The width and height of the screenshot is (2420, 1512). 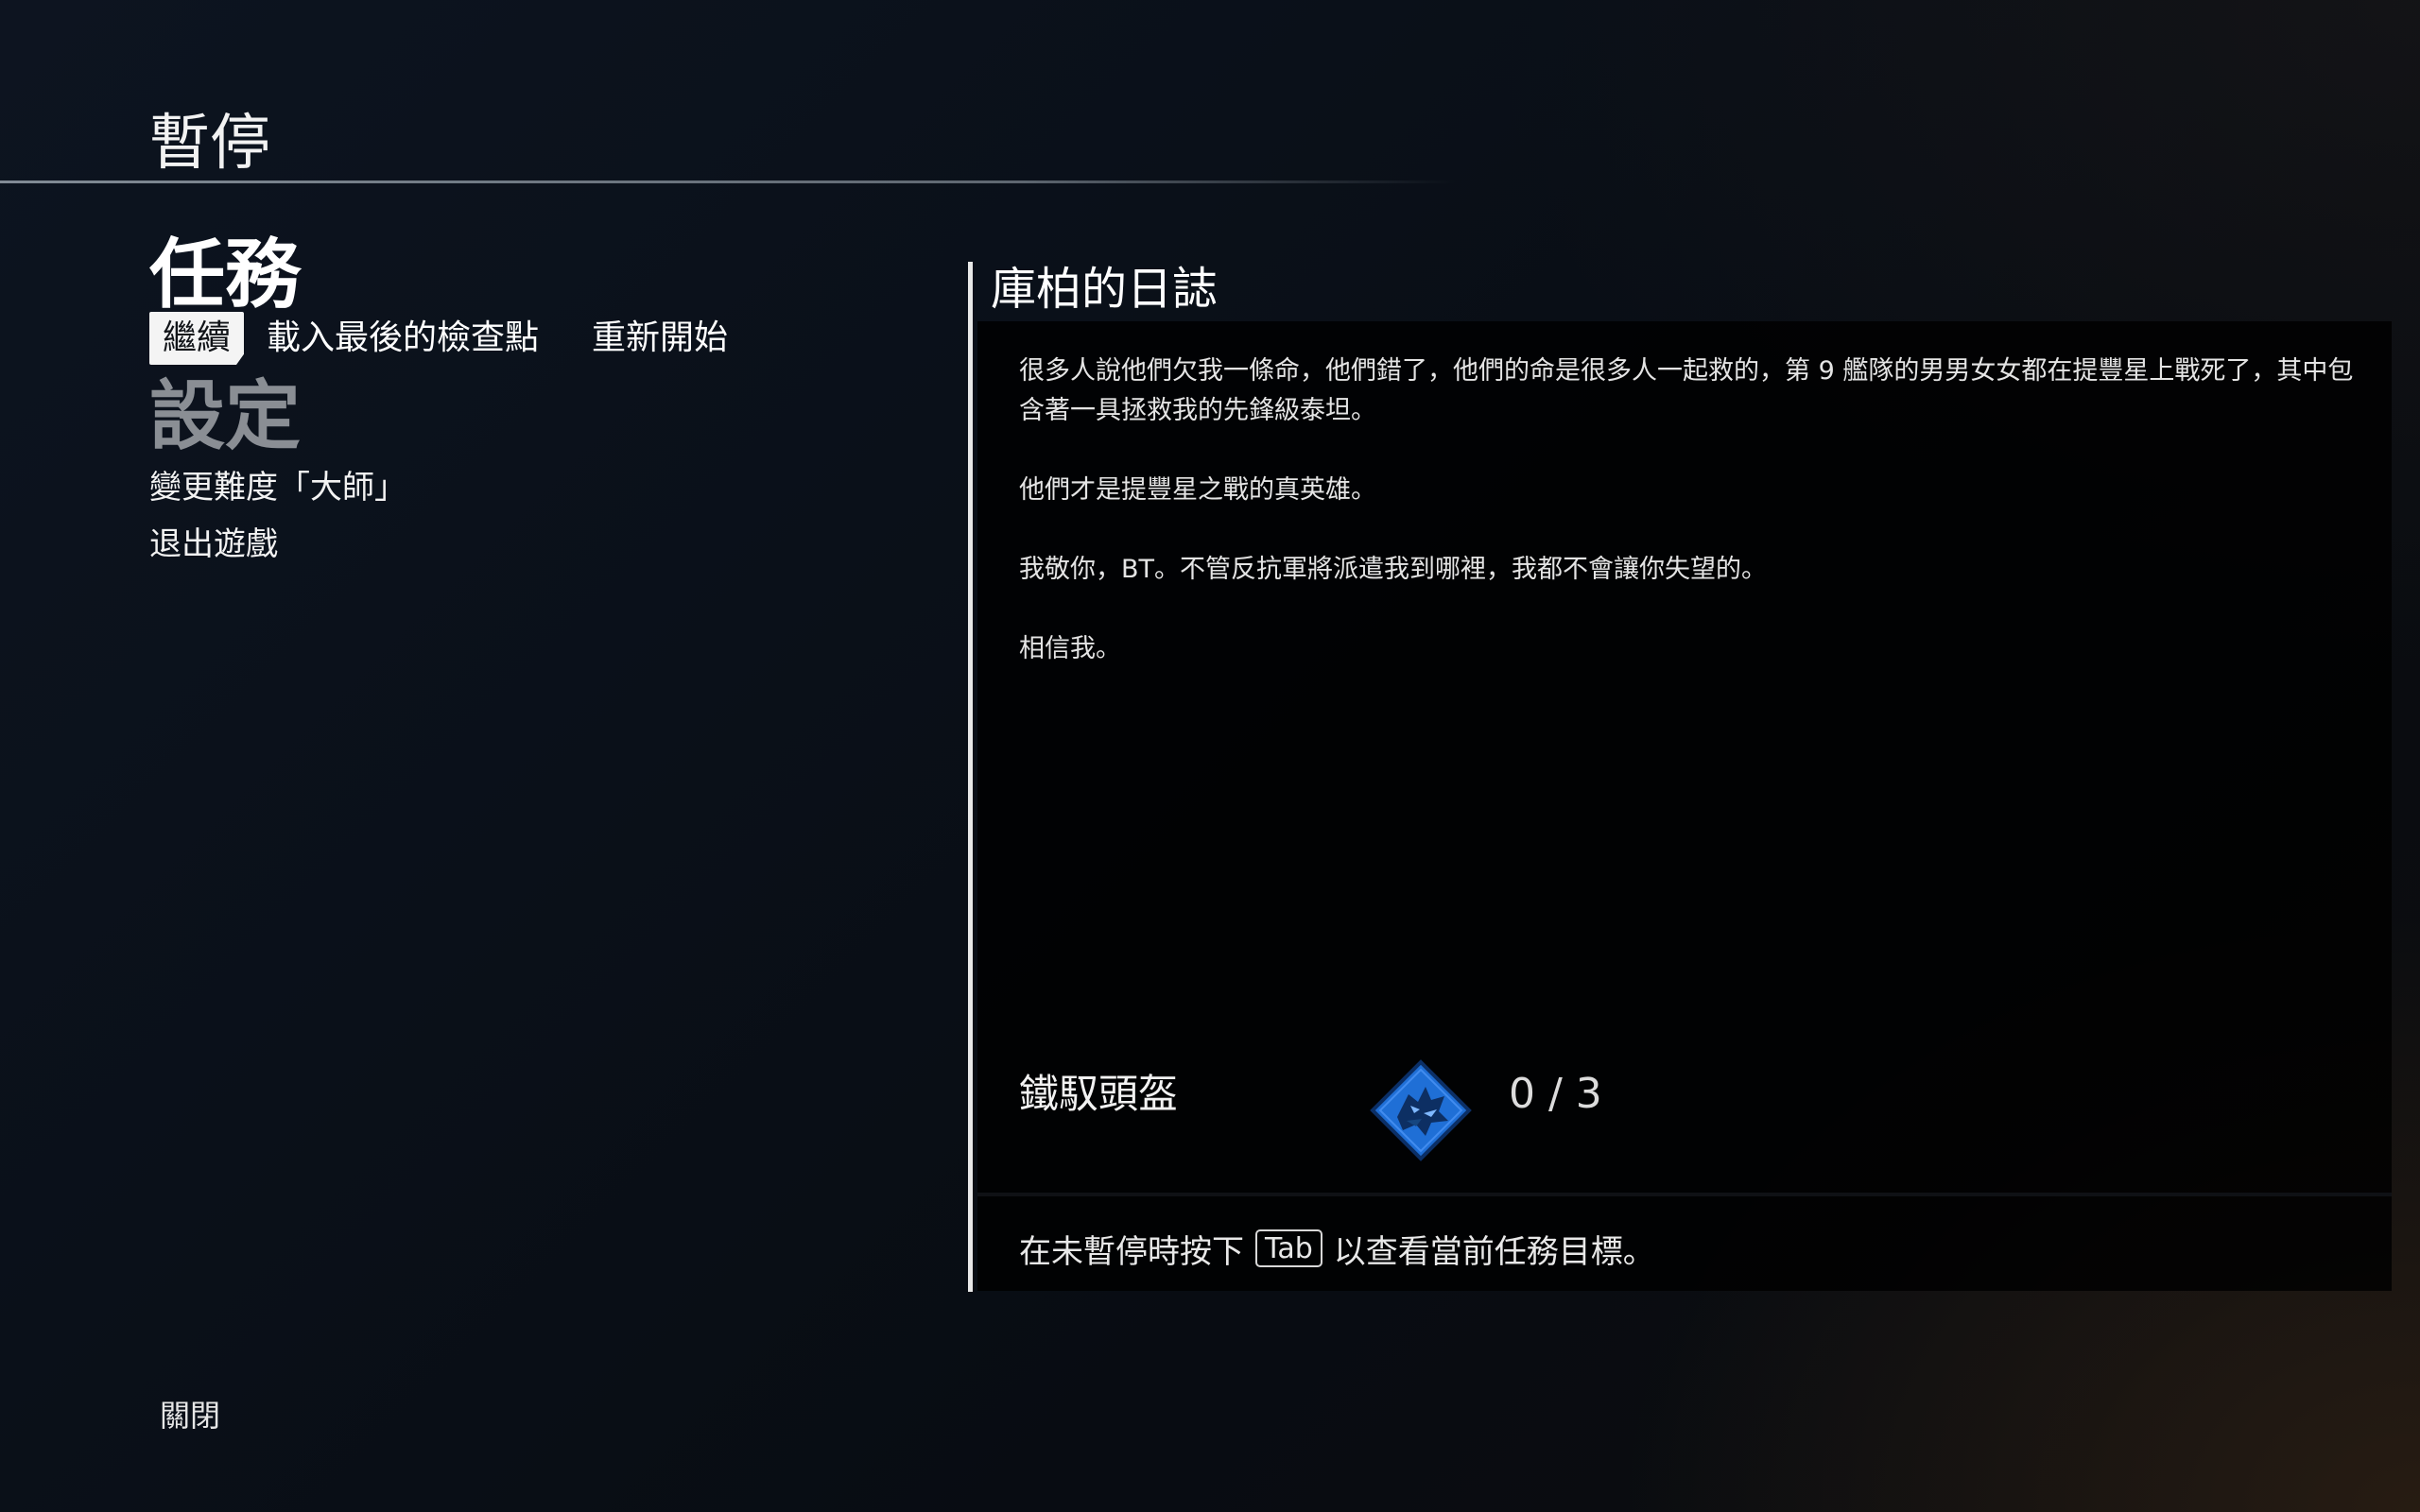 What do you see at coordinates (225, 274) in the screenshot?
I see `mission-heading: 任務` at bounding box center [225, 274].